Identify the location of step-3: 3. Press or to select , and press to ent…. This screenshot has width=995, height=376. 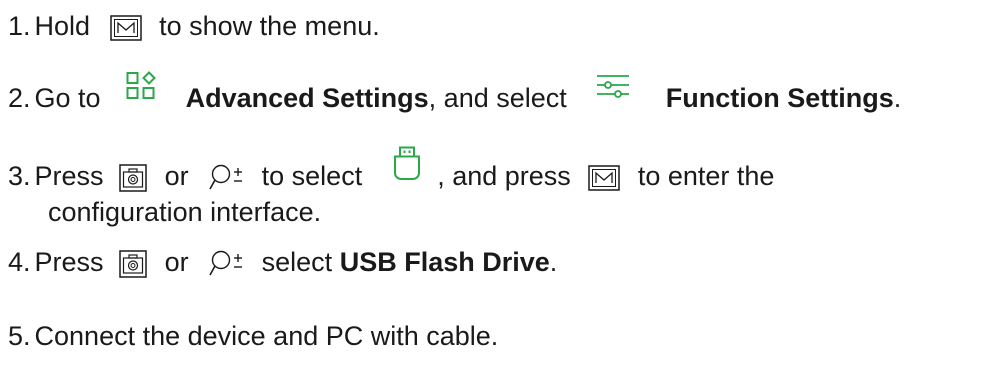
(391, 171).